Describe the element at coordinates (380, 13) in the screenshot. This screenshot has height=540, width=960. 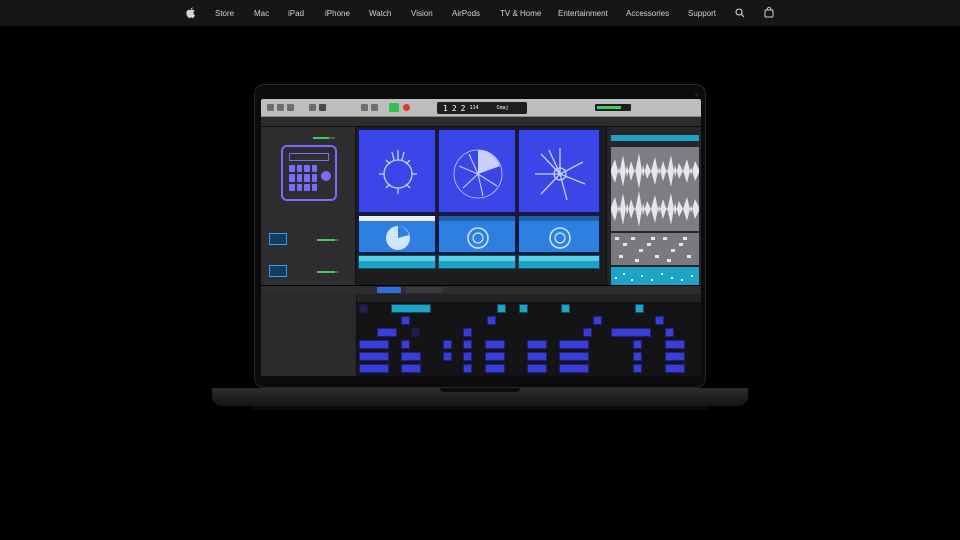
I see `nav-item-watch: Watch` at that location.